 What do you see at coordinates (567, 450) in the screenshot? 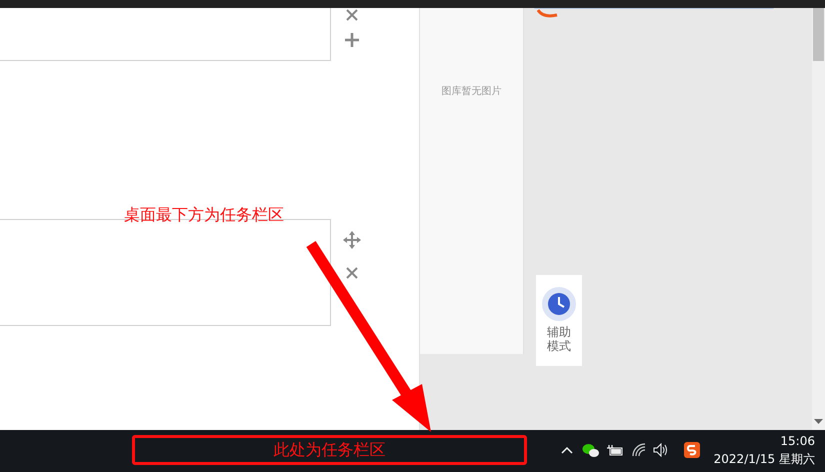
I see `up-caret-icon` at bounding box center [567, 450].